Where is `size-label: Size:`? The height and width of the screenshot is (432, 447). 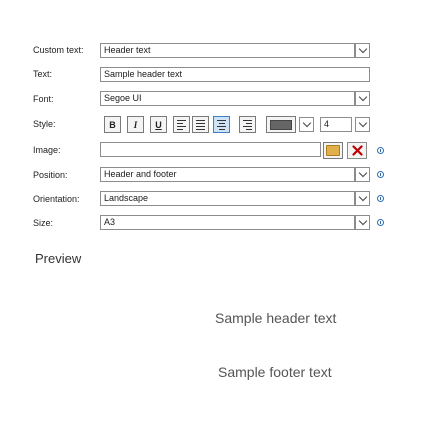
size-label: Size: is located at coordinates (43, 223).